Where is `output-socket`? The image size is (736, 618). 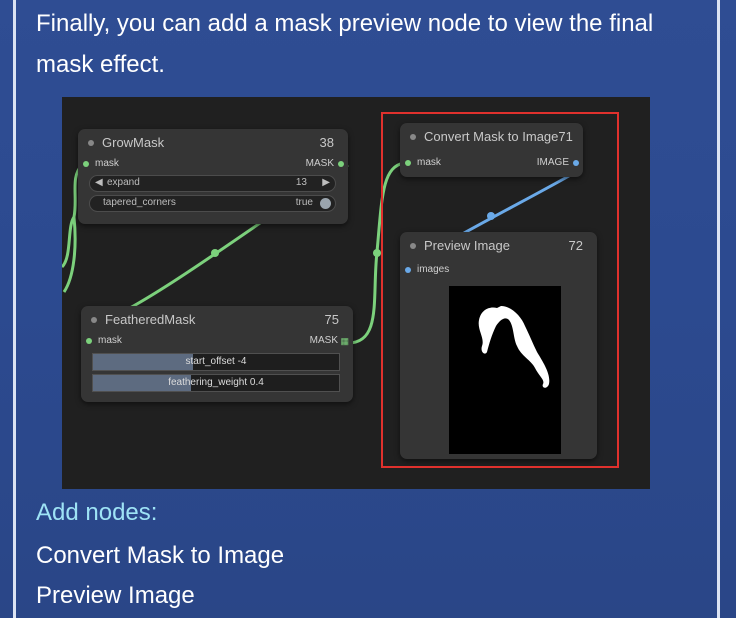
output-socket is located at coordinates (341, 164).